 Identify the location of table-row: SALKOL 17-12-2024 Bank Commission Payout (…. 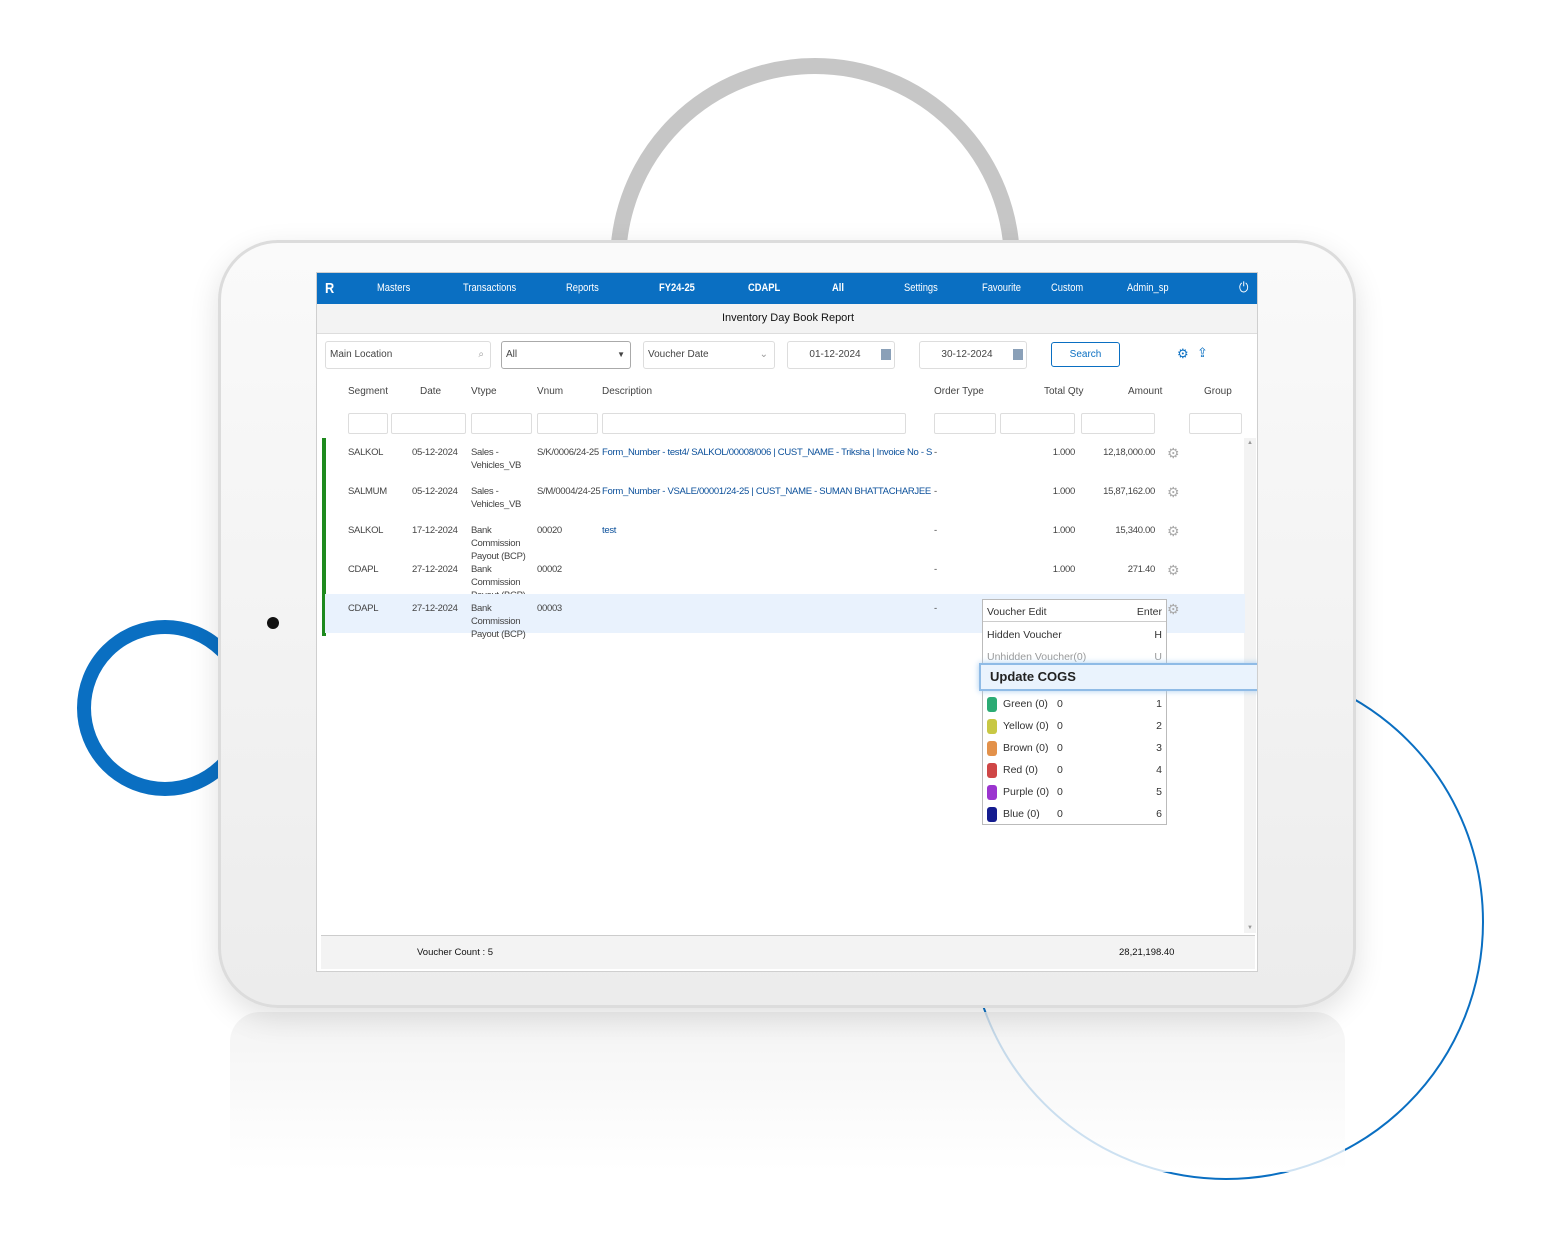
(785, 539).